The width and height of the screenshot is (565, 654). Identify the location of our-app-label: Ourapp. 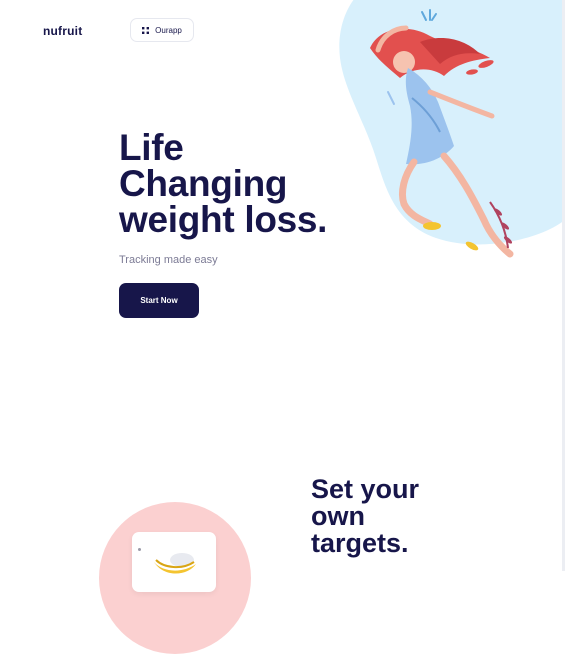
(168, 30).